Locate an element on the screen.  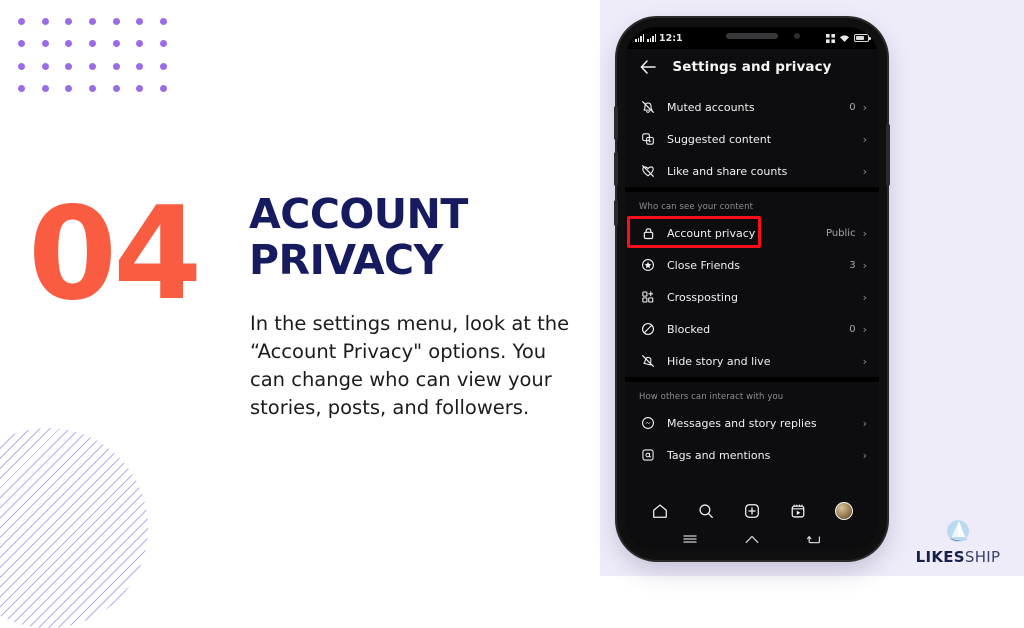
android-navigation-bar is located at coordinates (752, 540).